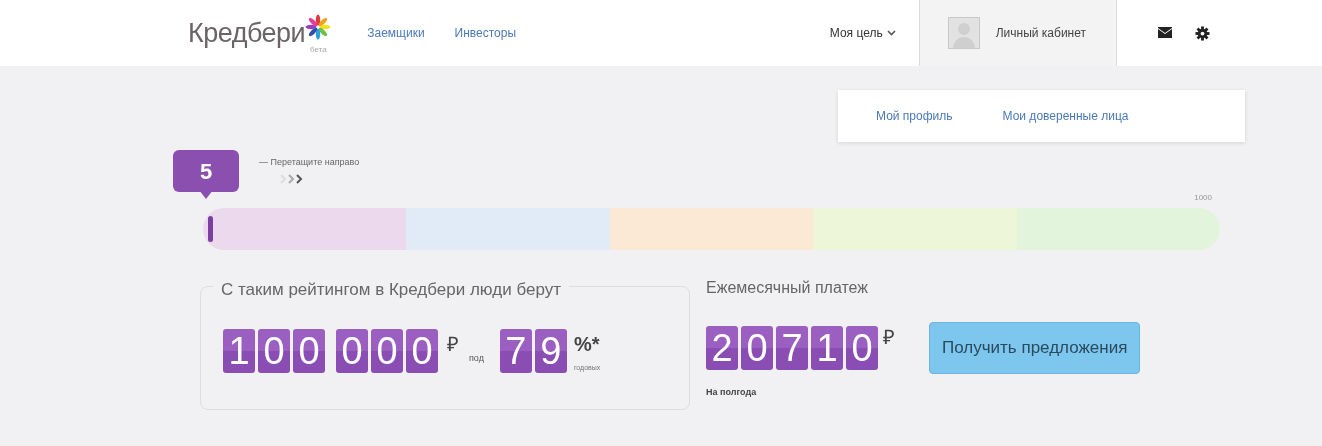  What do you see at coordinates (485, 33) in the screenshot?
I see `nav-link: Инвесторы` at bounding box center [485, 33].